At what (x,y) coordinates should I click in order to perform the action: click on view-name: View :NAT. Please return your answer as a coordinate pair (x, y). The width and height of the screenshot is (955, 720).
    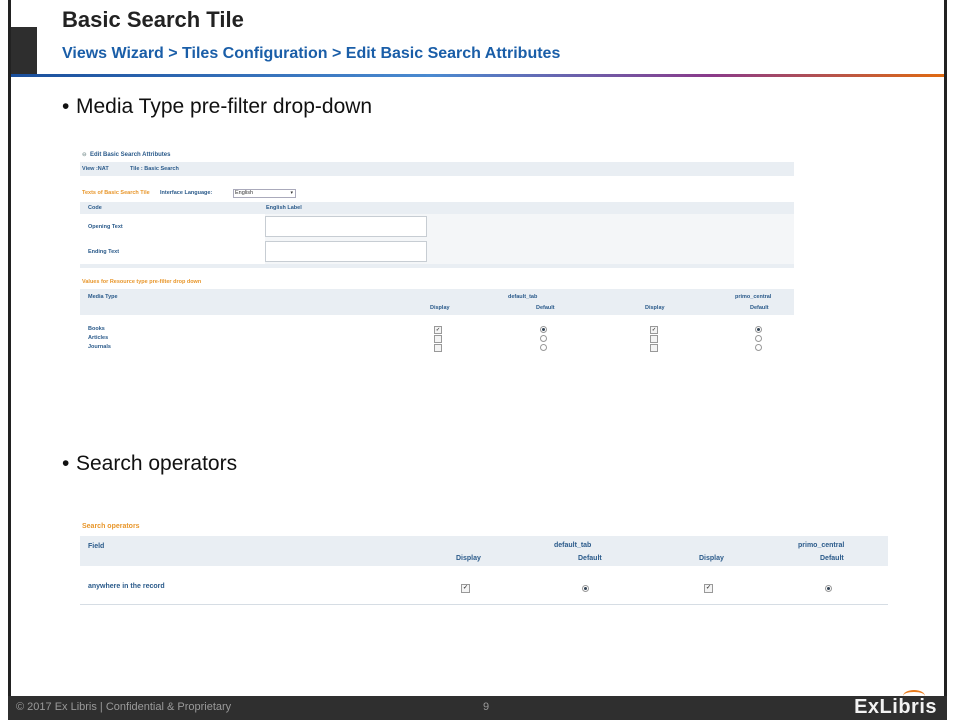
    Looking at the image, I should click on (95, 169).